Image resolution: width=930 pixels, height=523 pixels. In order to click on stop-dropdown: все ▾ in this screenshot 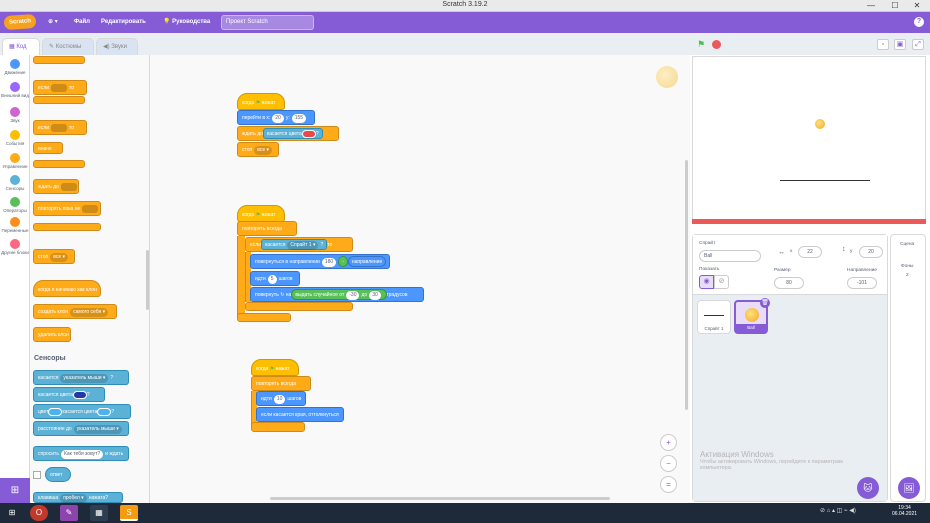, I will do `click(263, 150)`.